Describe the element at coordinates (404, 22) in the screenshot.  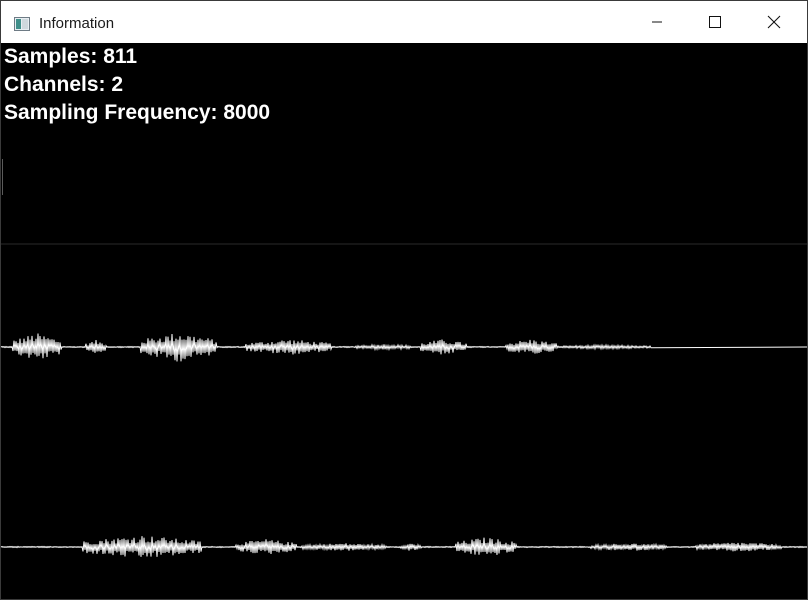
I see `title-bar: Information` at that location.